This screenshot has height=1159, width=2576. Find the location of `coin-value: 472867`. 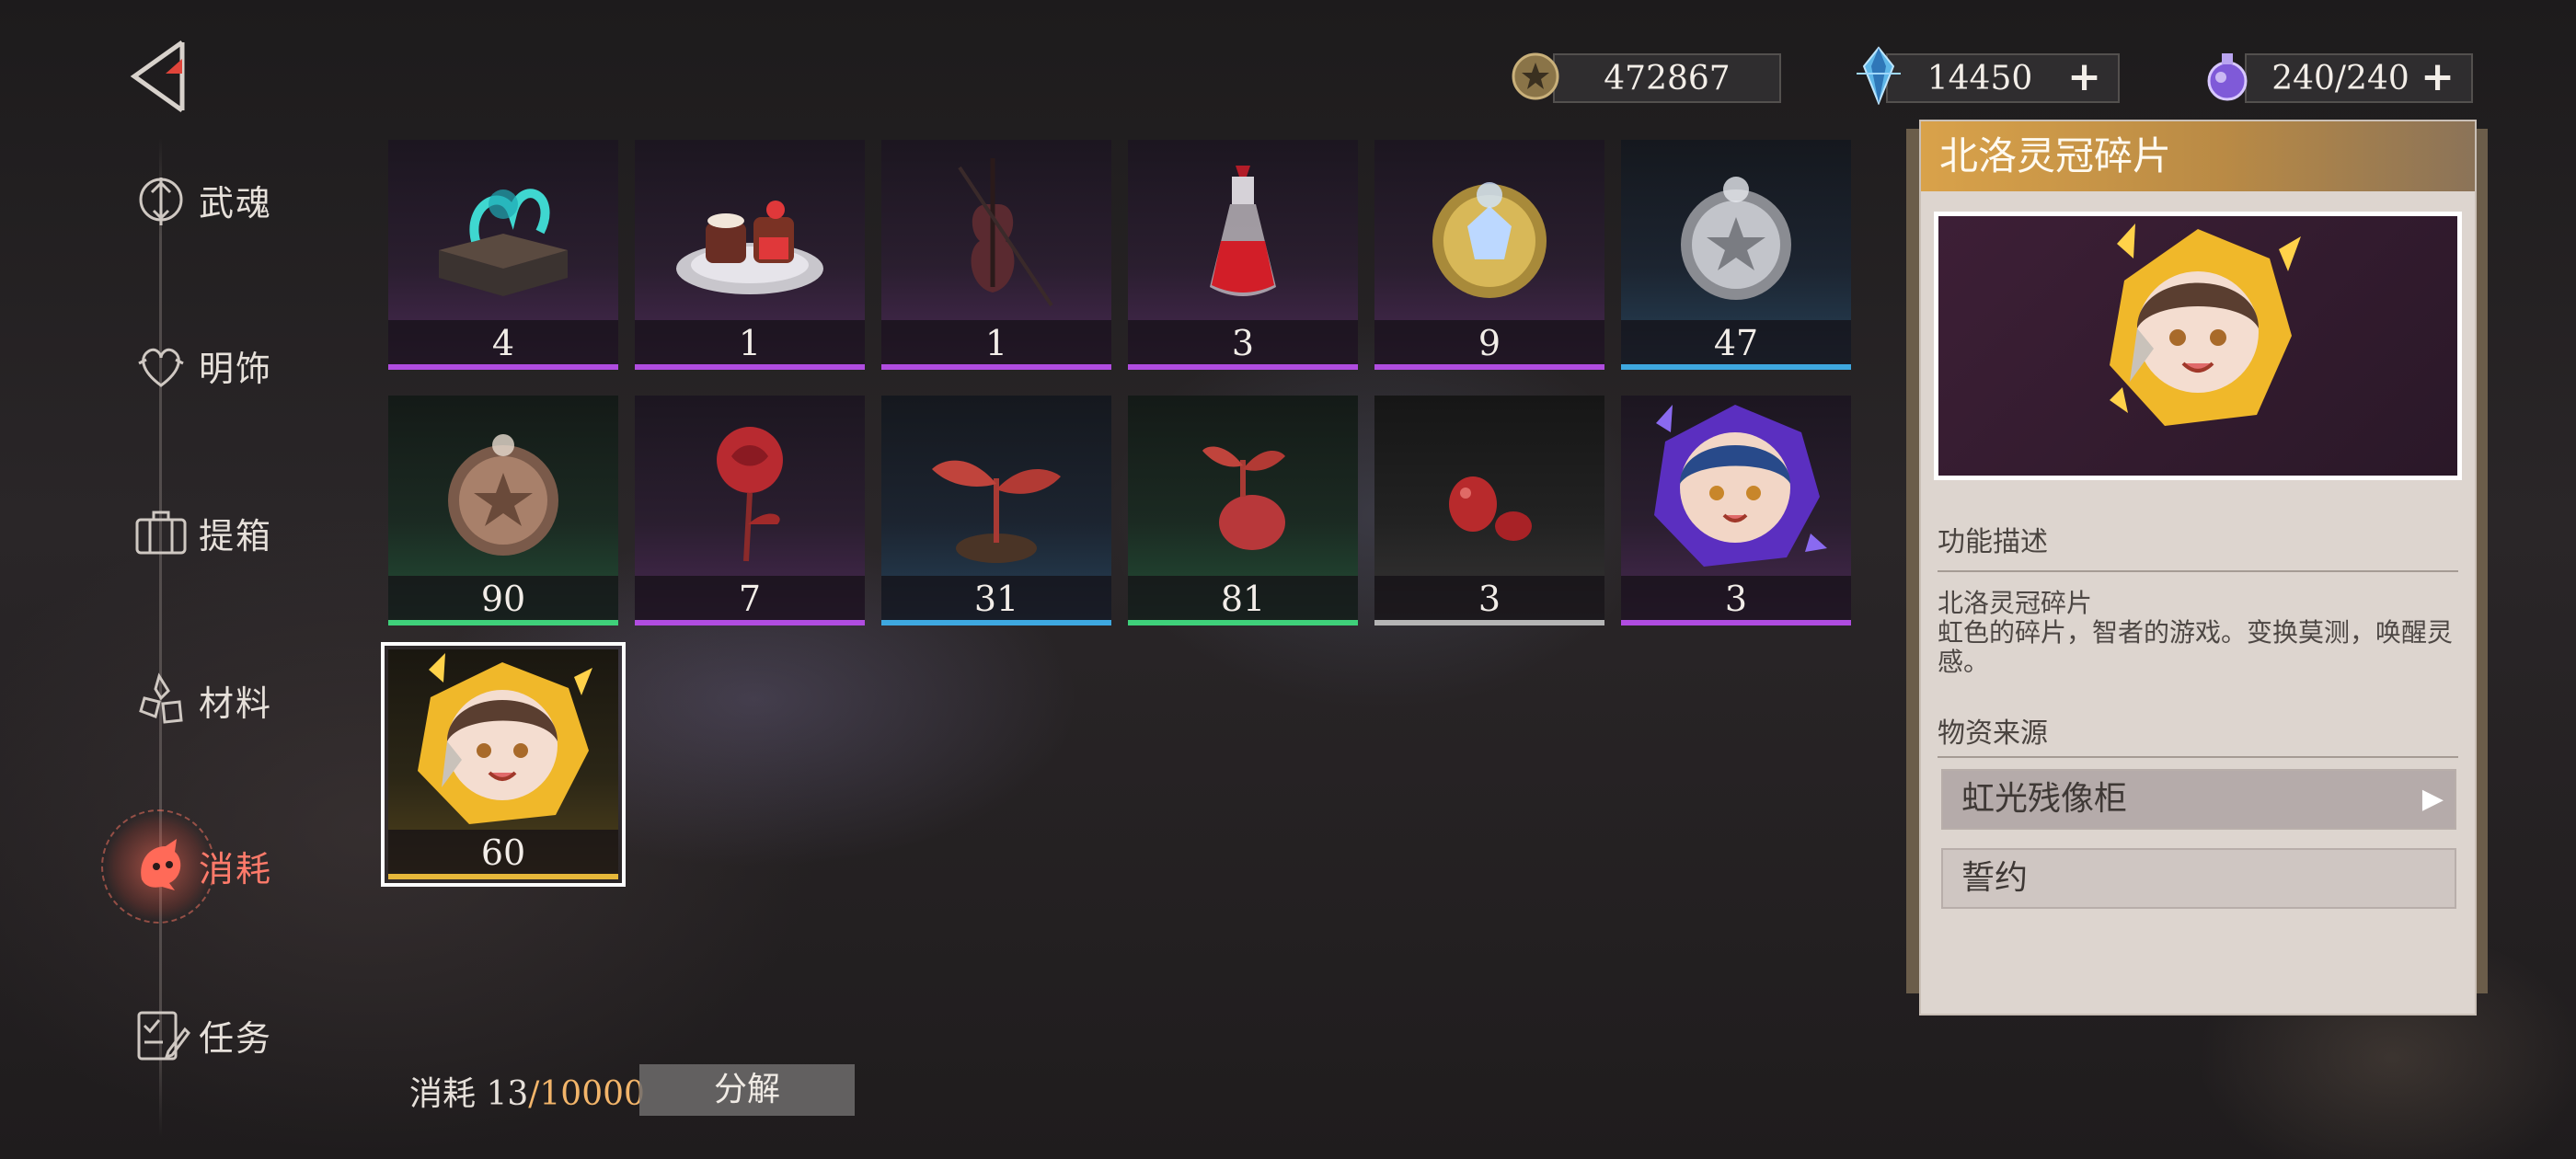

coin-value: 472867 is located at coordinates (1667, 78).